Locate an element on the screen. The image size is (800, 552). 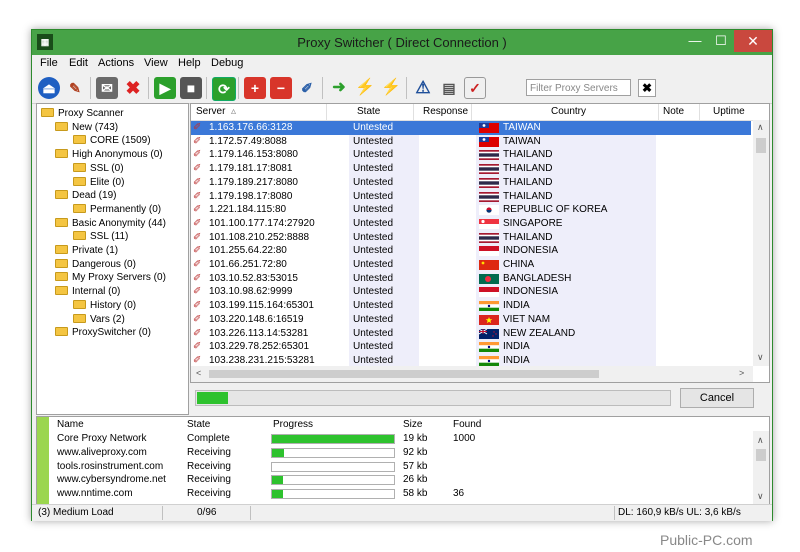
list-icon: ▤ is located at coordinates (449, 88).